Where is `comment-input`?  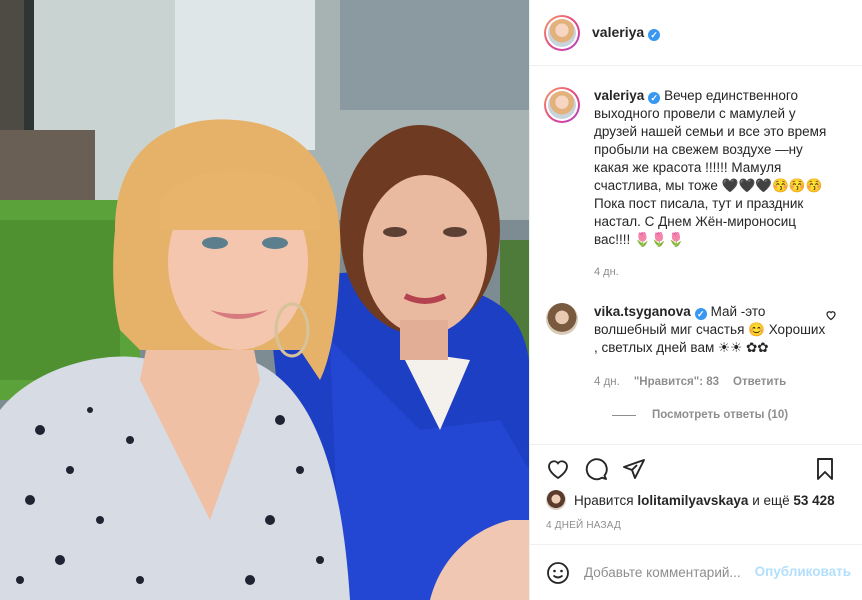
comment-input is located at coordinates (669, 572).